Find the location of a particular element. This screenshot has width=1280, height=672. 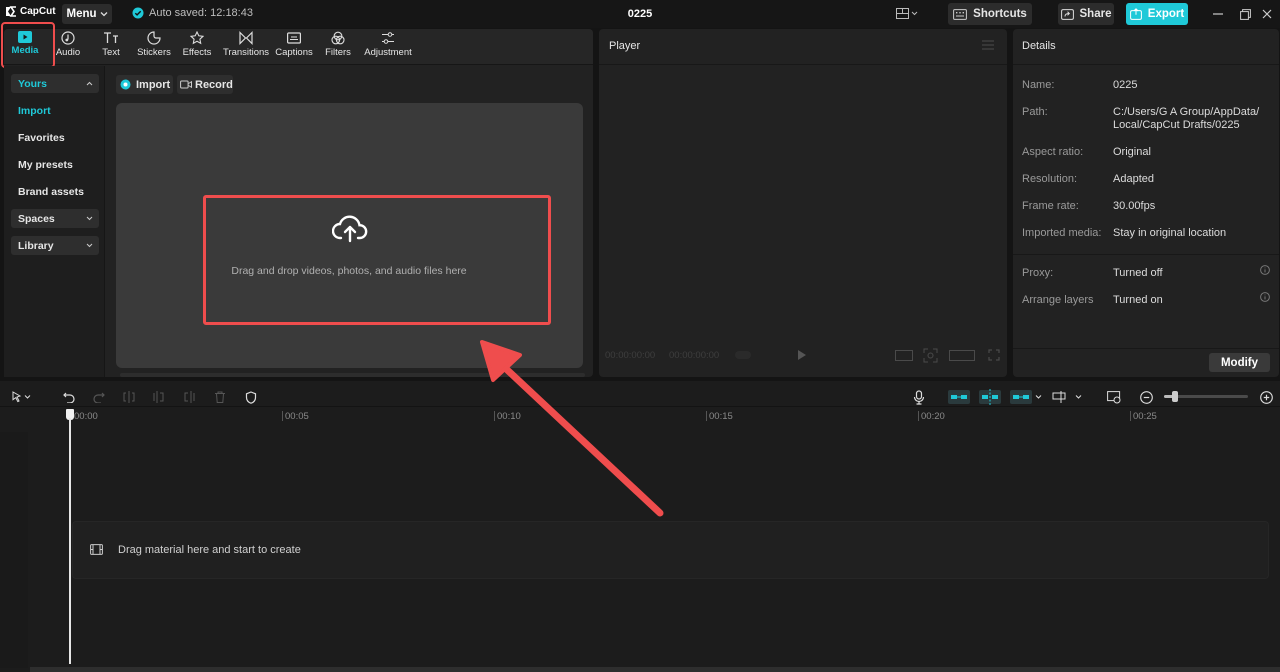

ruler-label: 00:25 is located at coordinates (1145, 416).